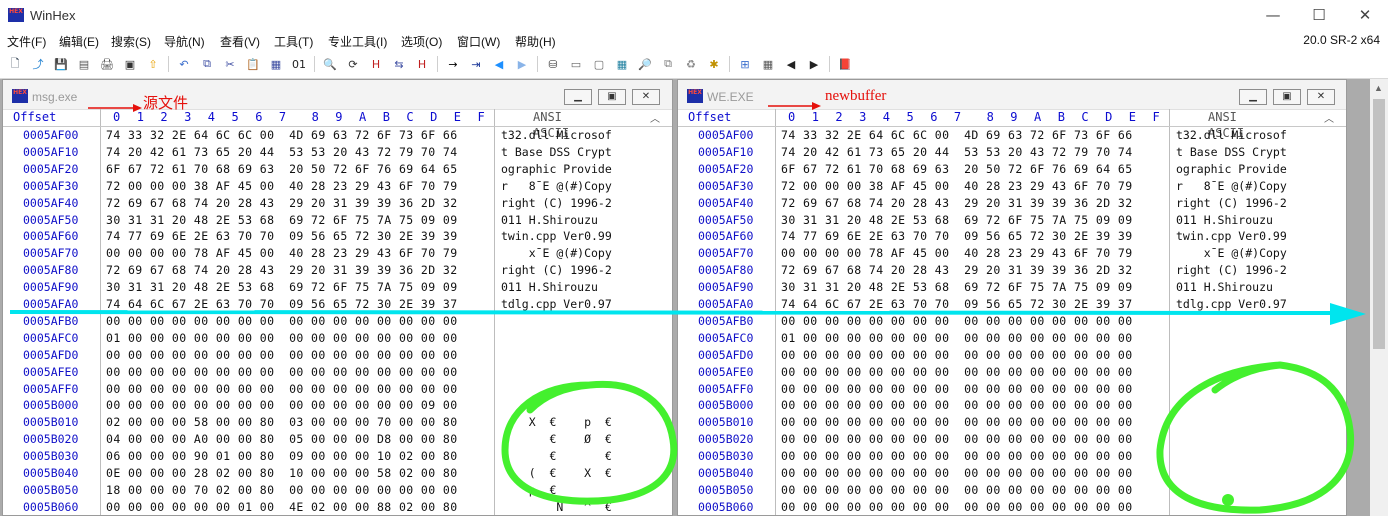 The height and width of the screenshot is (516, 1388). I want to click on menu-specialist-tools: 专业工具(I), so click(357, 41).